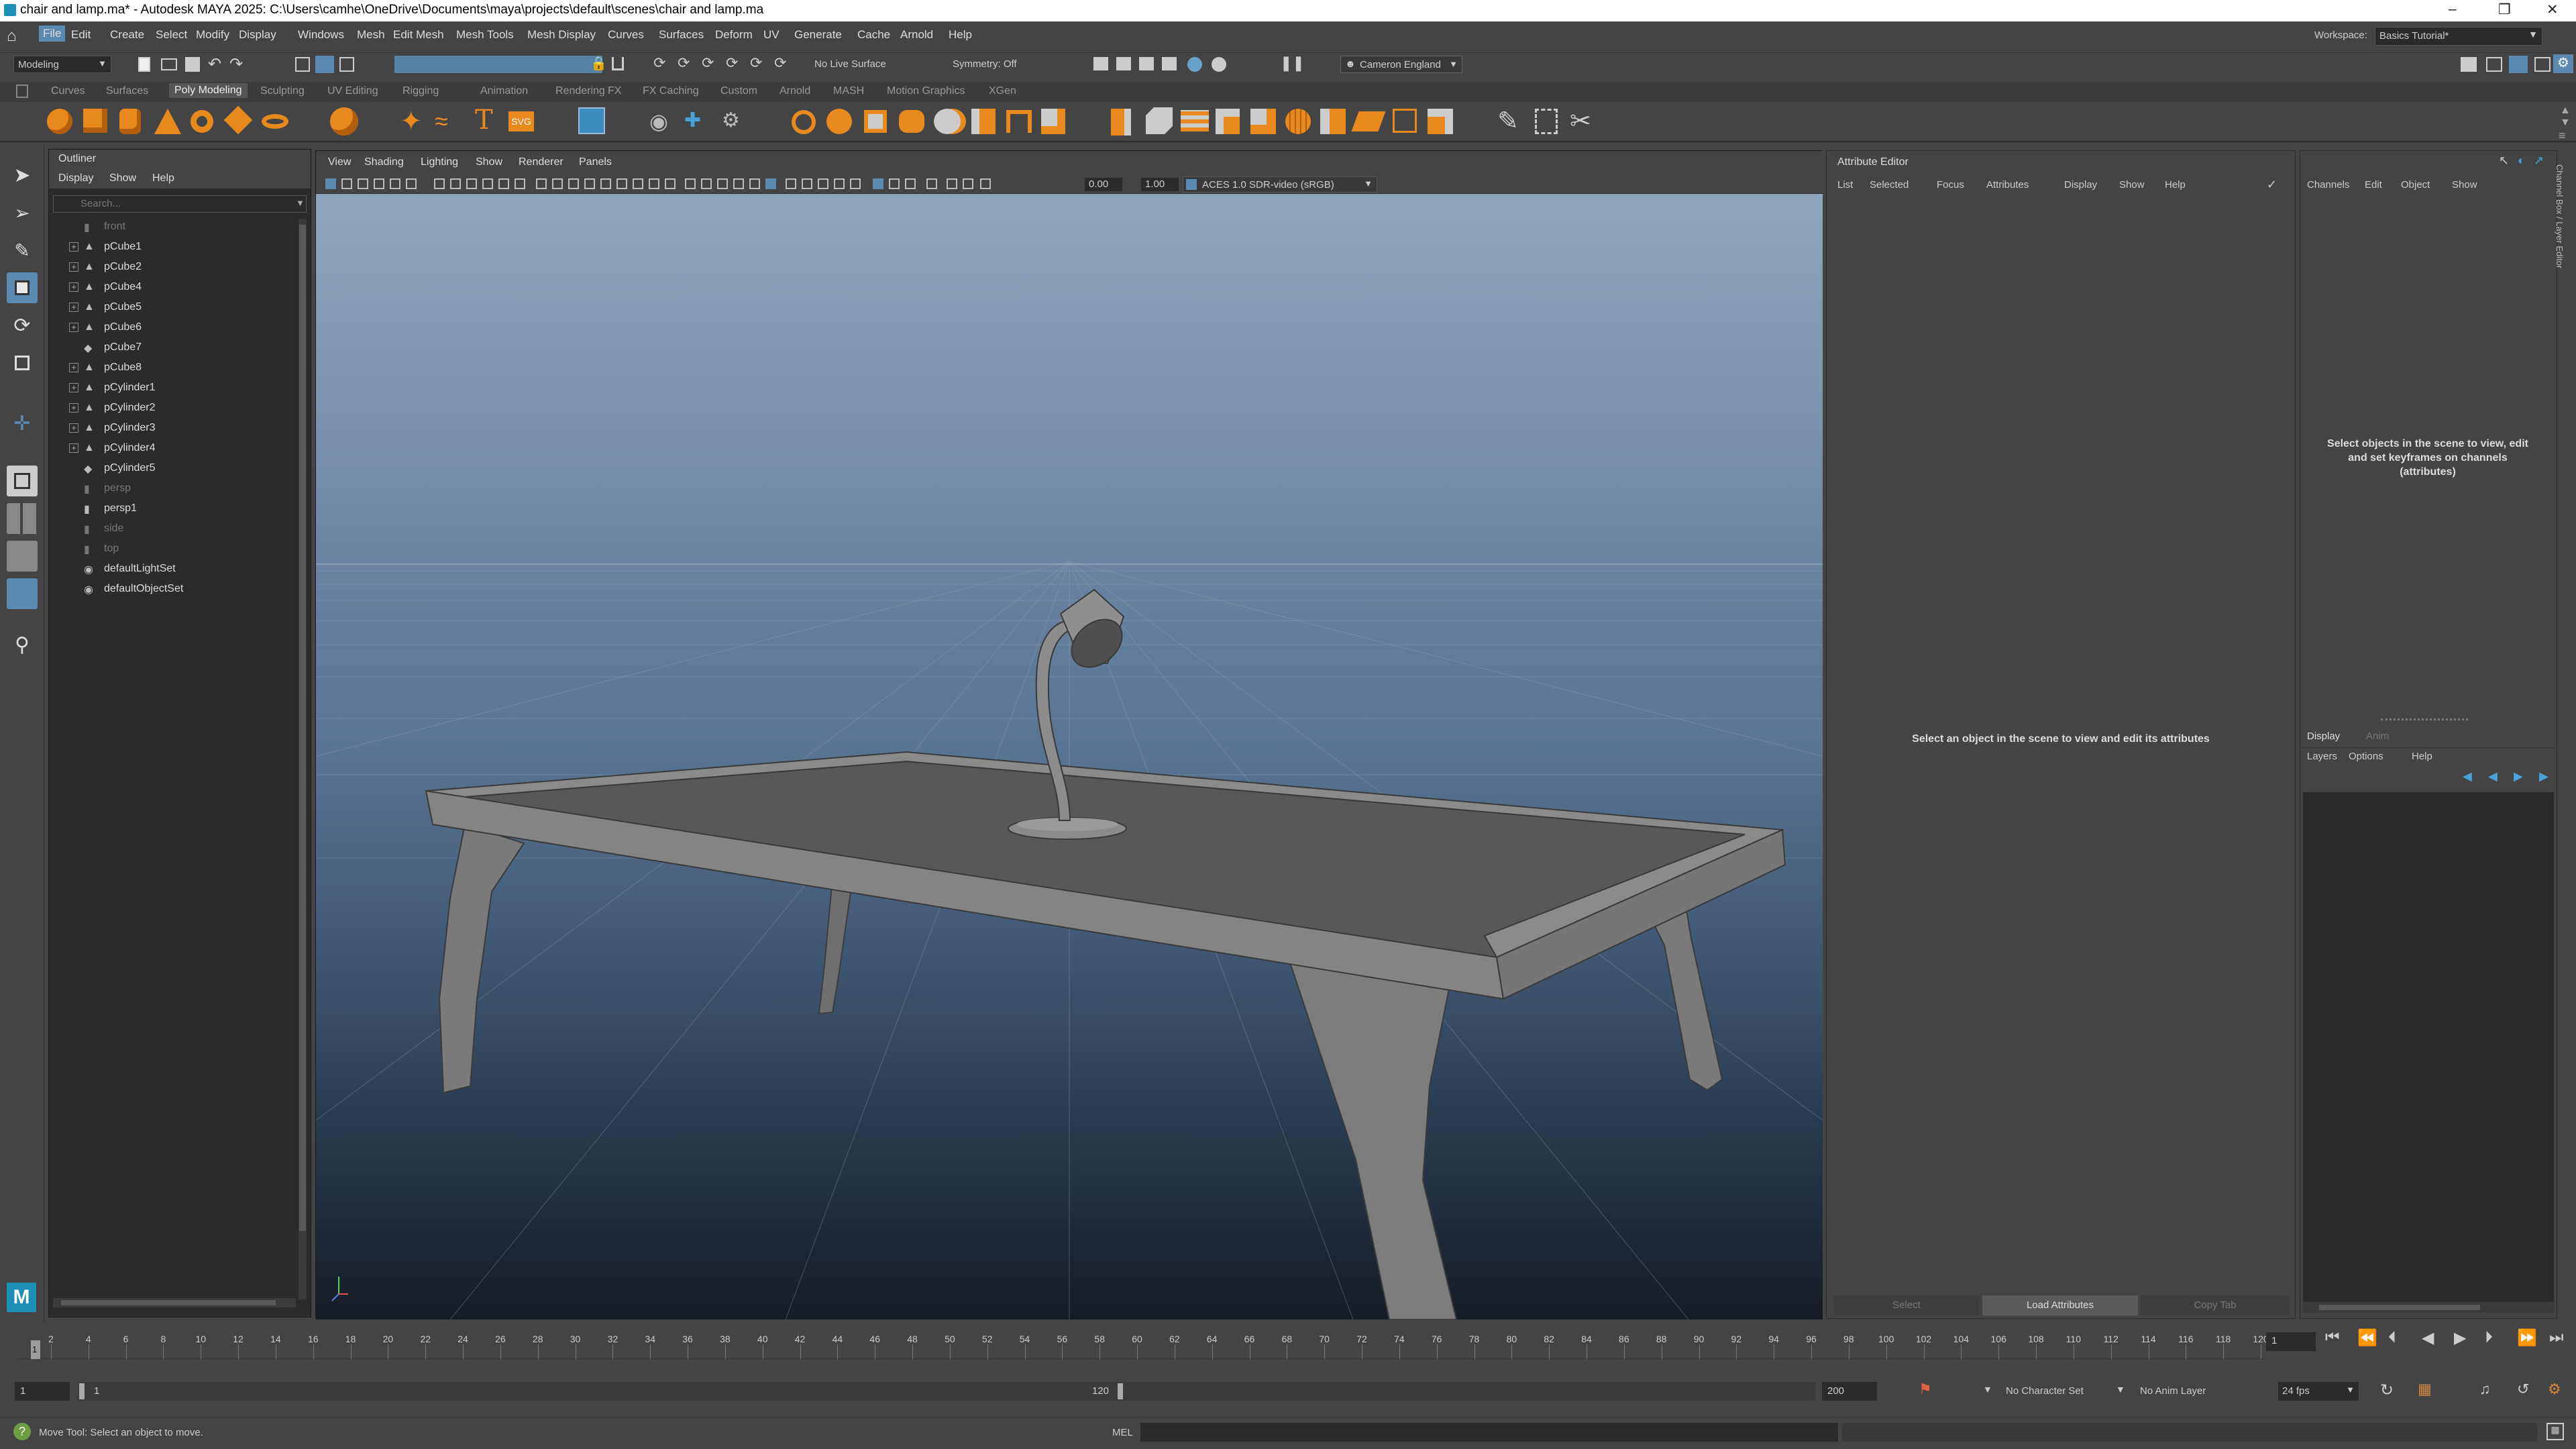 The width and height of the screenshot is (2576, 1449). I want to click on outliner-item: + ▲ pCylinder3, so click(173, 428).